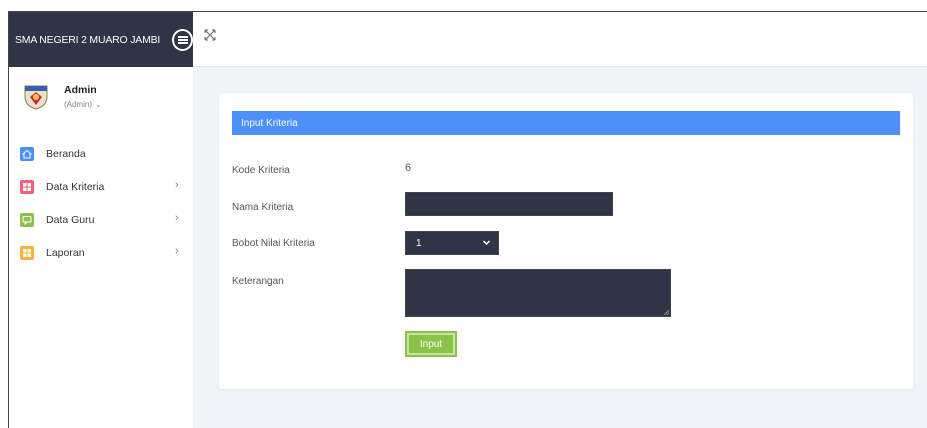 Image resolution: width=927 pixels, height=428 pixels. I want to click on sidebar-item-label: Data Guru, so click(70, 219).